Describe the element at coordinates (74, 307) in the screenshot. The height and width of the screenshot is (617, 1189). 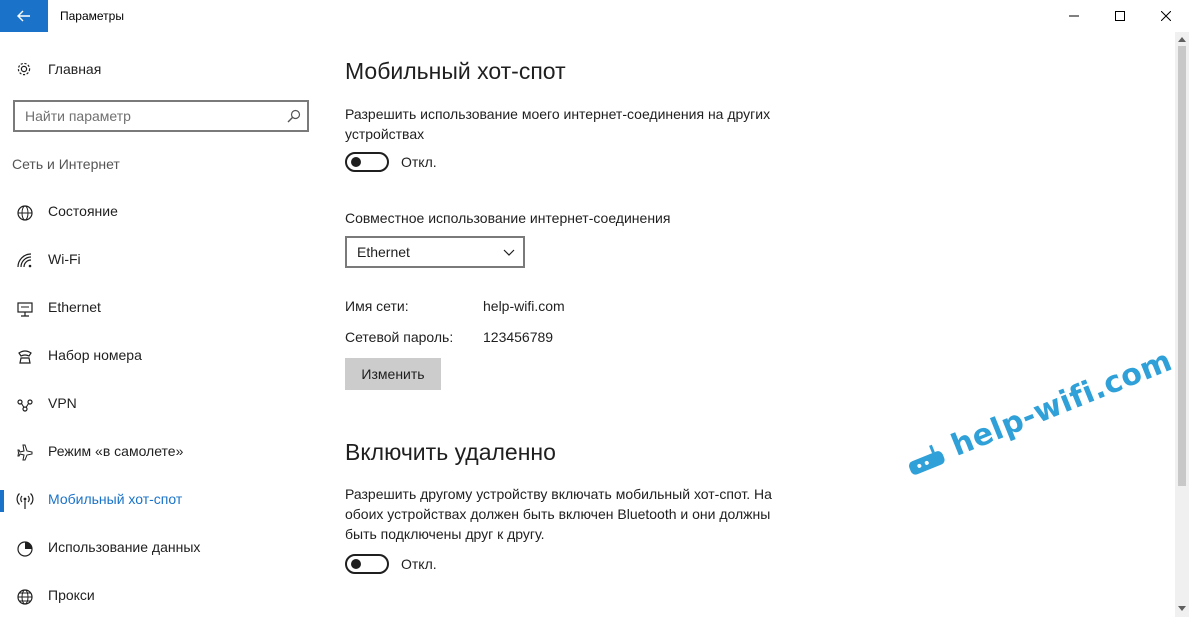
I see `sidebar-item-label: Ethernet` at that location.